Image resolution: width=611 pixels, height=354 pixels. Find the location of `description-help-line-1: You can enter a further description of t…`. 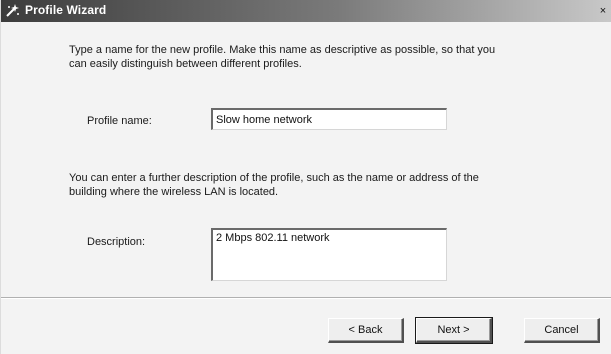

description-help-line-1: You can enter a further description of t… is located at coordinates (274, 178).